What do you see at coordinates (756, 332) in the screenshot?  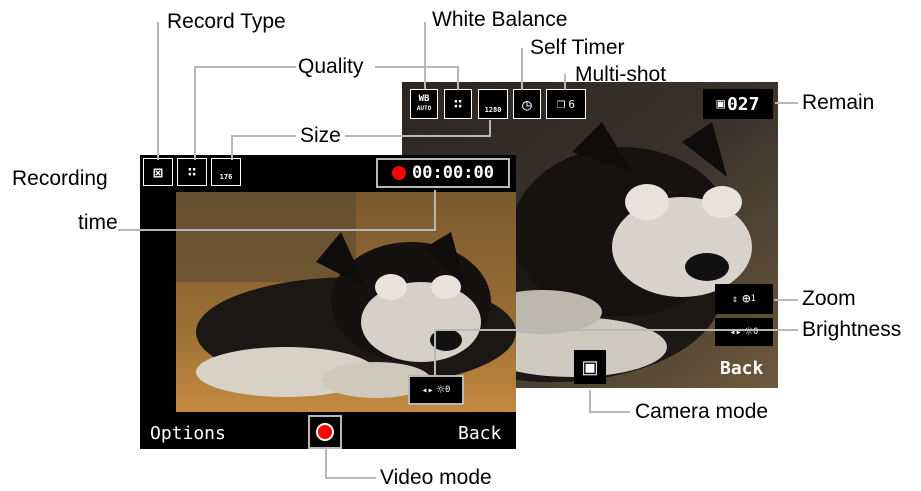 I see `camera-brightness-sub: 0` at bounding box center [756, 332].